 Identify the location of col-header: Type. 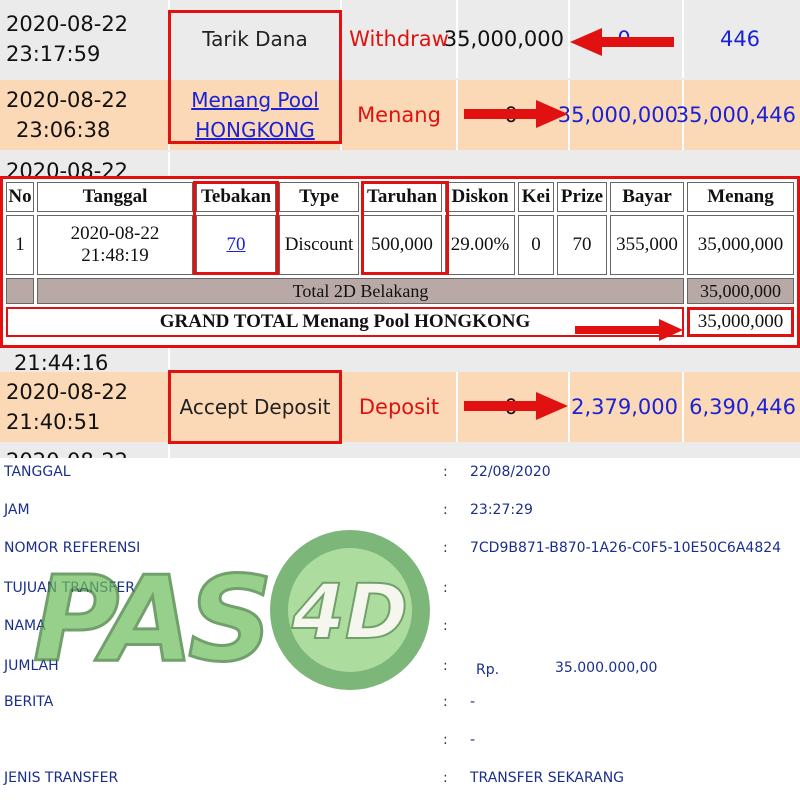
(319, 197).